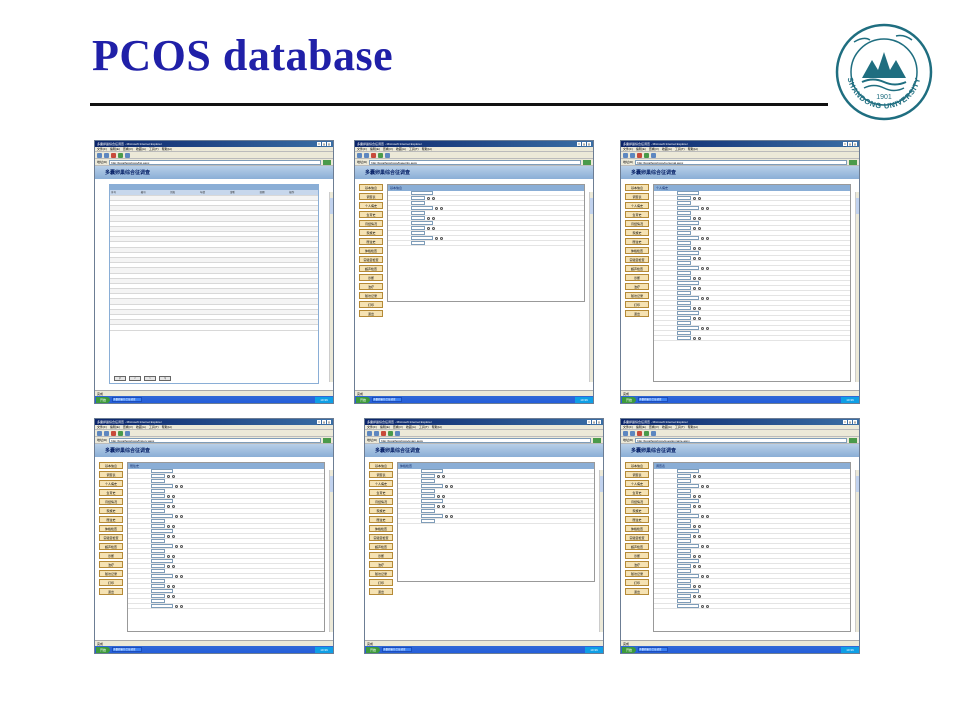 Image resolution: width=960 pixels, height=720 pixels. Describe the element at coordinates (135, 378) in the screenshot. I see `pager-prev-button: <` at that location.